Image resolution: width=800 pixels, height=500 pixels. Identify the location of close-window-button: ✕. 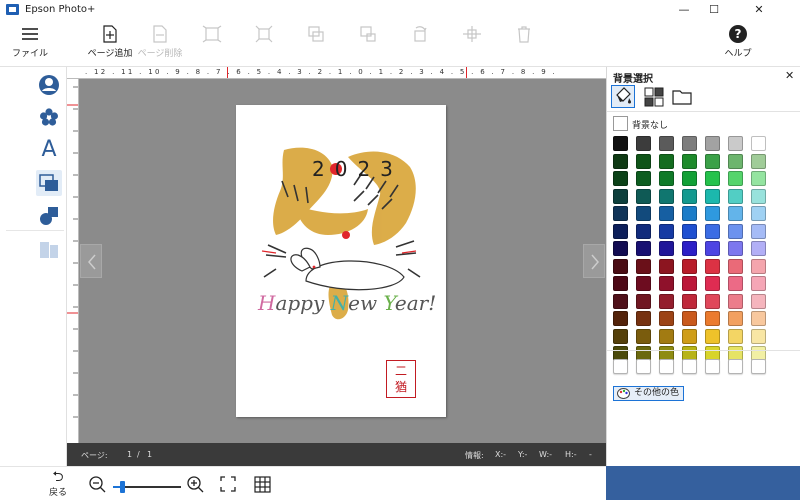
(759, 10).